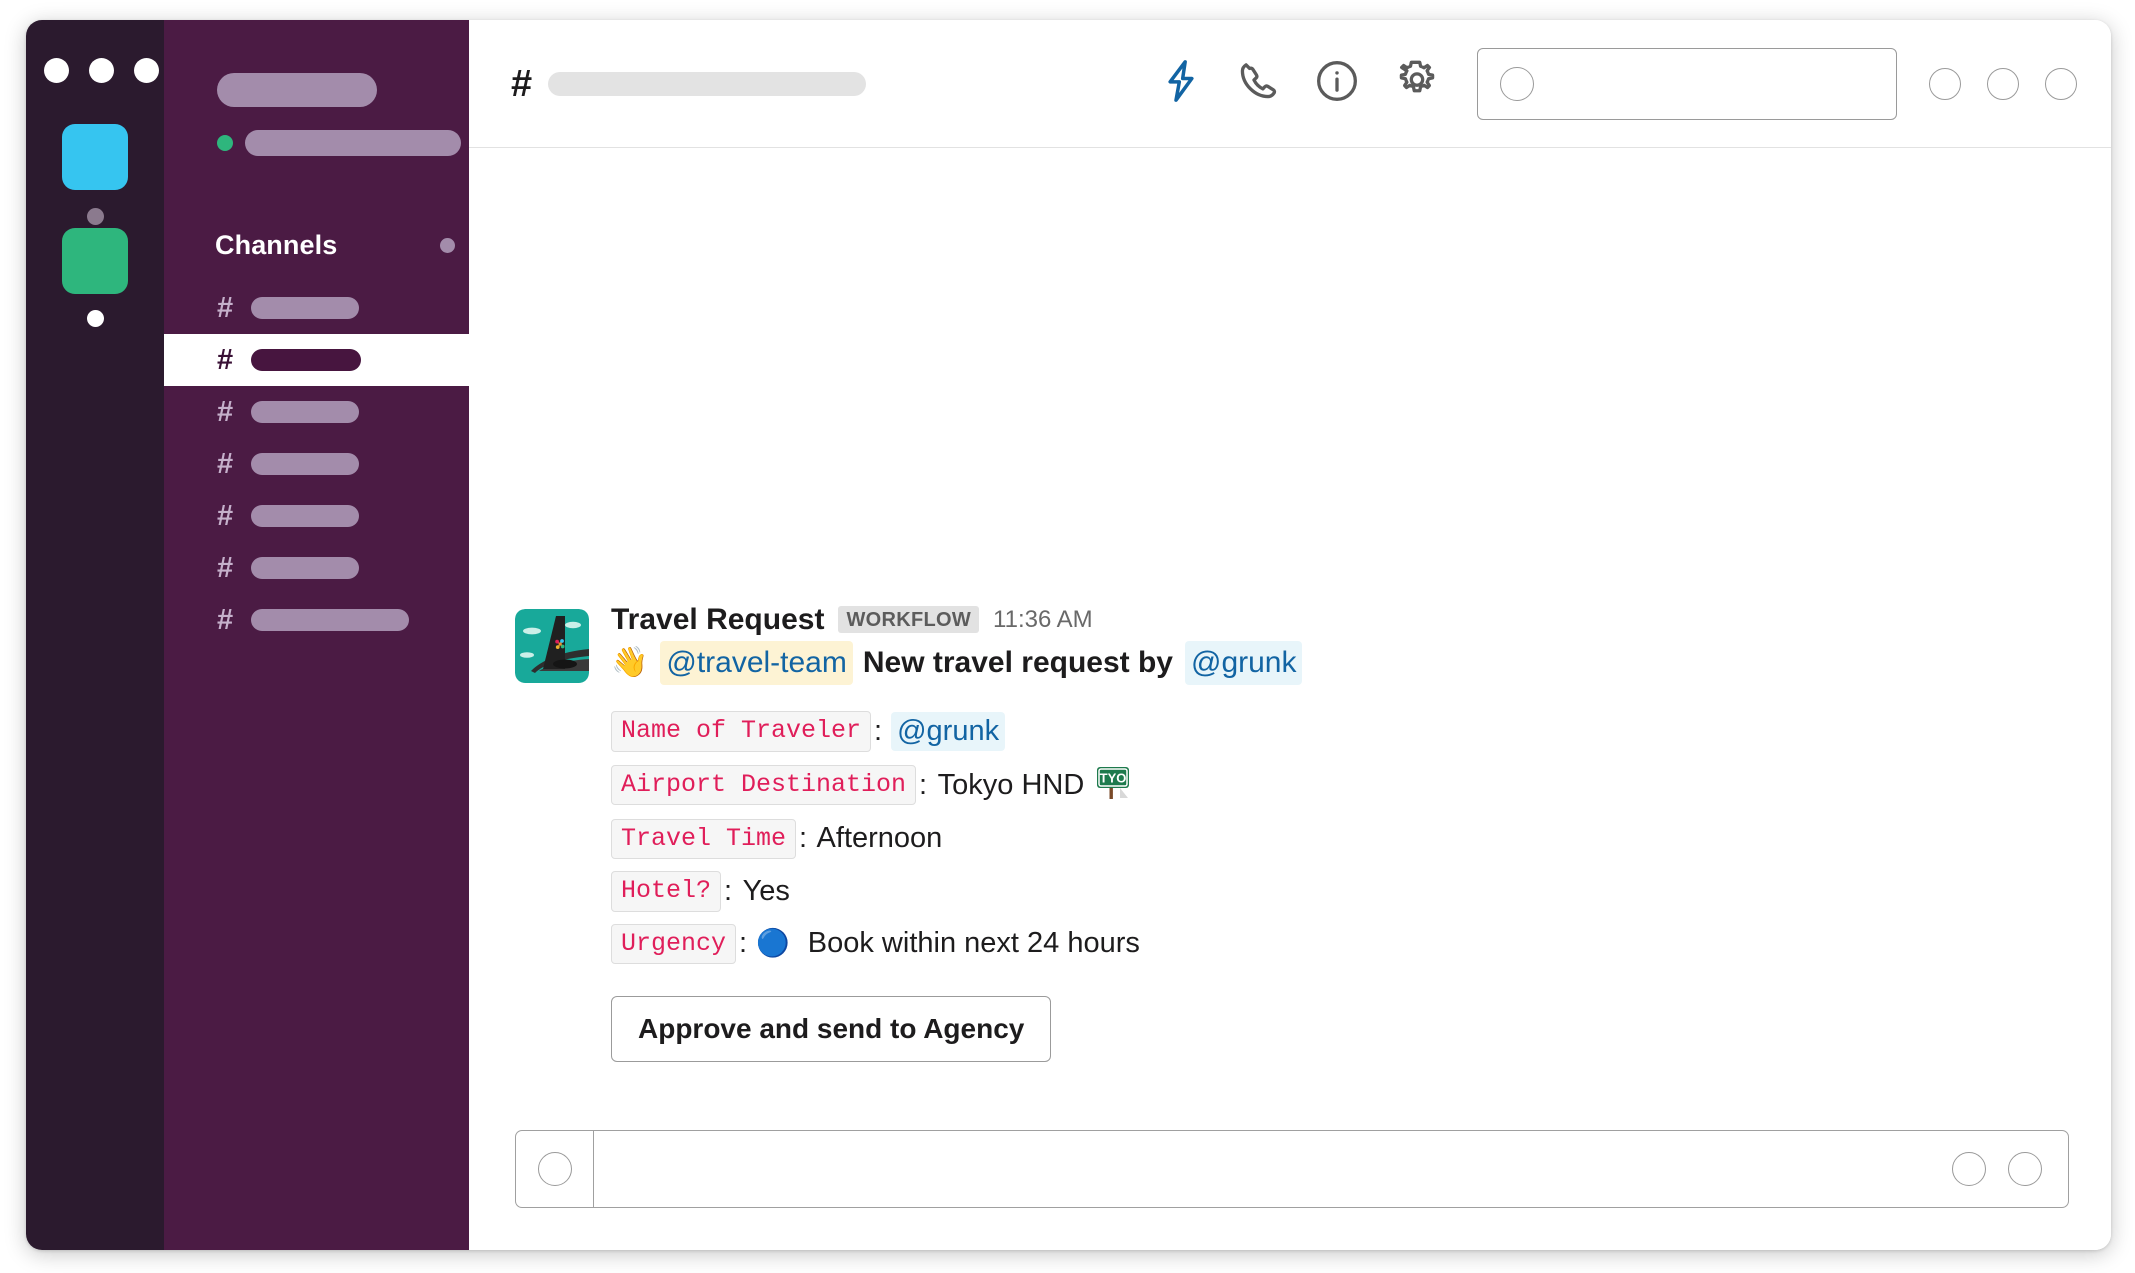  I want to click on channel-title-group: #, so click(836, 84).